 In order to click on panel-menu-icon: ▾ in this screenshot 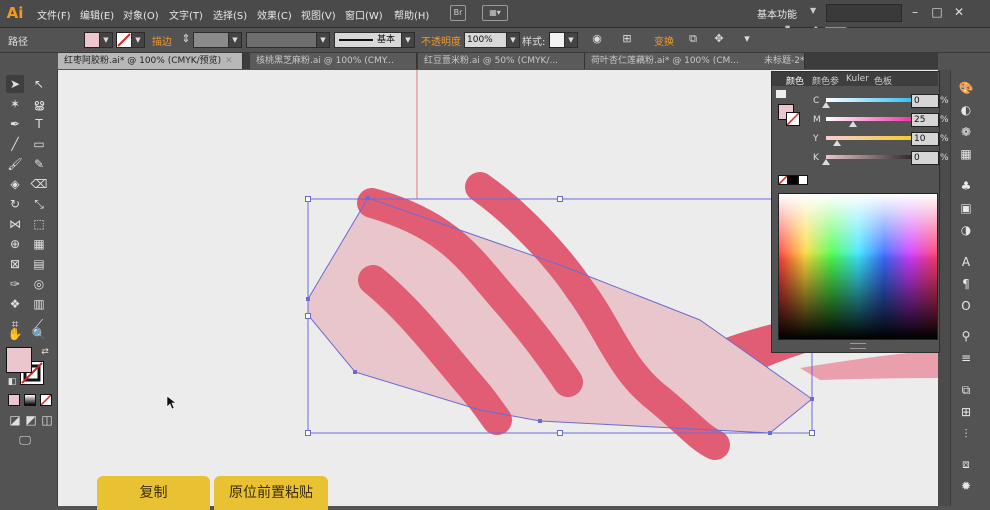, I will do `click(747, 39)`.